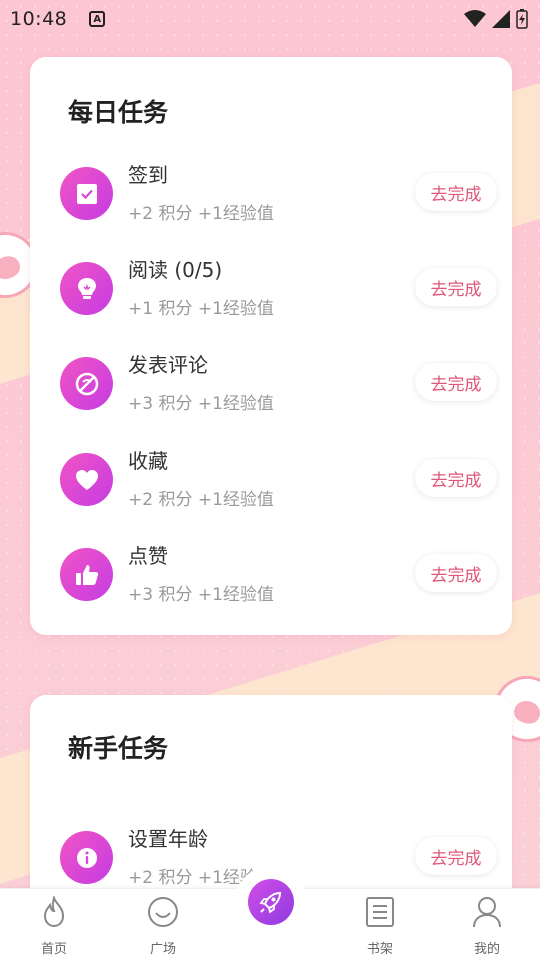 This screenshot has width=540, height=960. I want to click on nav-label: 广场, so click(162, 949).